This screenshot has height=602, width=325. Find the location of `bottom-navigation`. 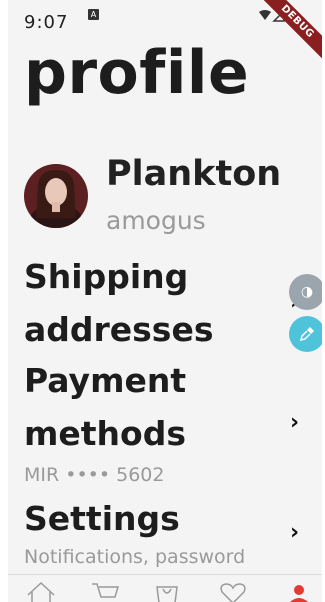

bottom-navigation is located at coordinates (165, 588).